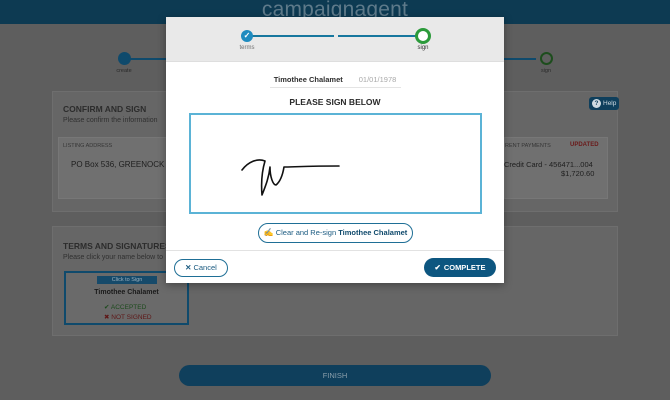 Image resolution: width=670 pixels, height=400 pixels. What do you see at coordinates (188, 267) in the screenshot?
I see `close-icon: ✕` at bounding box center [188, 267].